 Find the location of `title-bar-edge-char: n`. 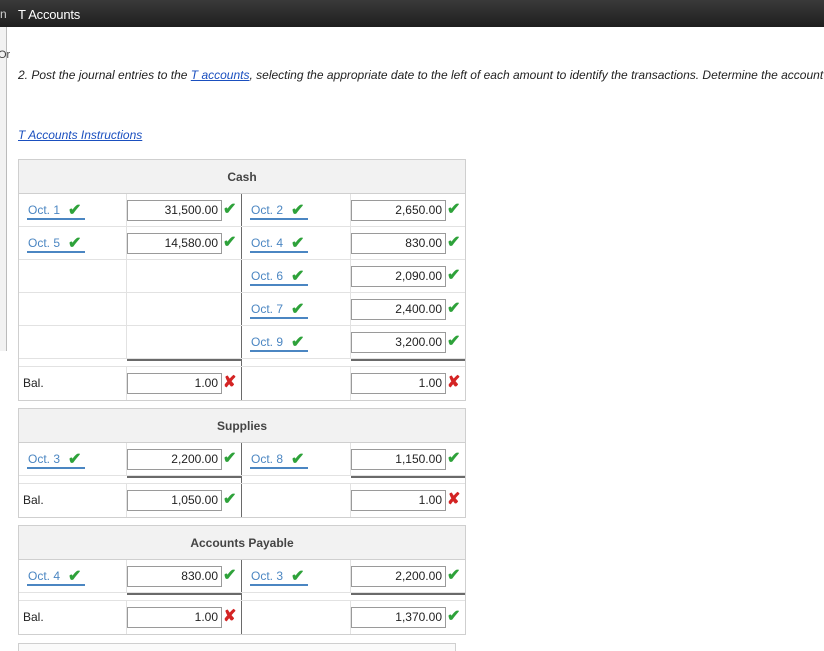

title-bar-edge-char: n is located at coordinates (3, 14).